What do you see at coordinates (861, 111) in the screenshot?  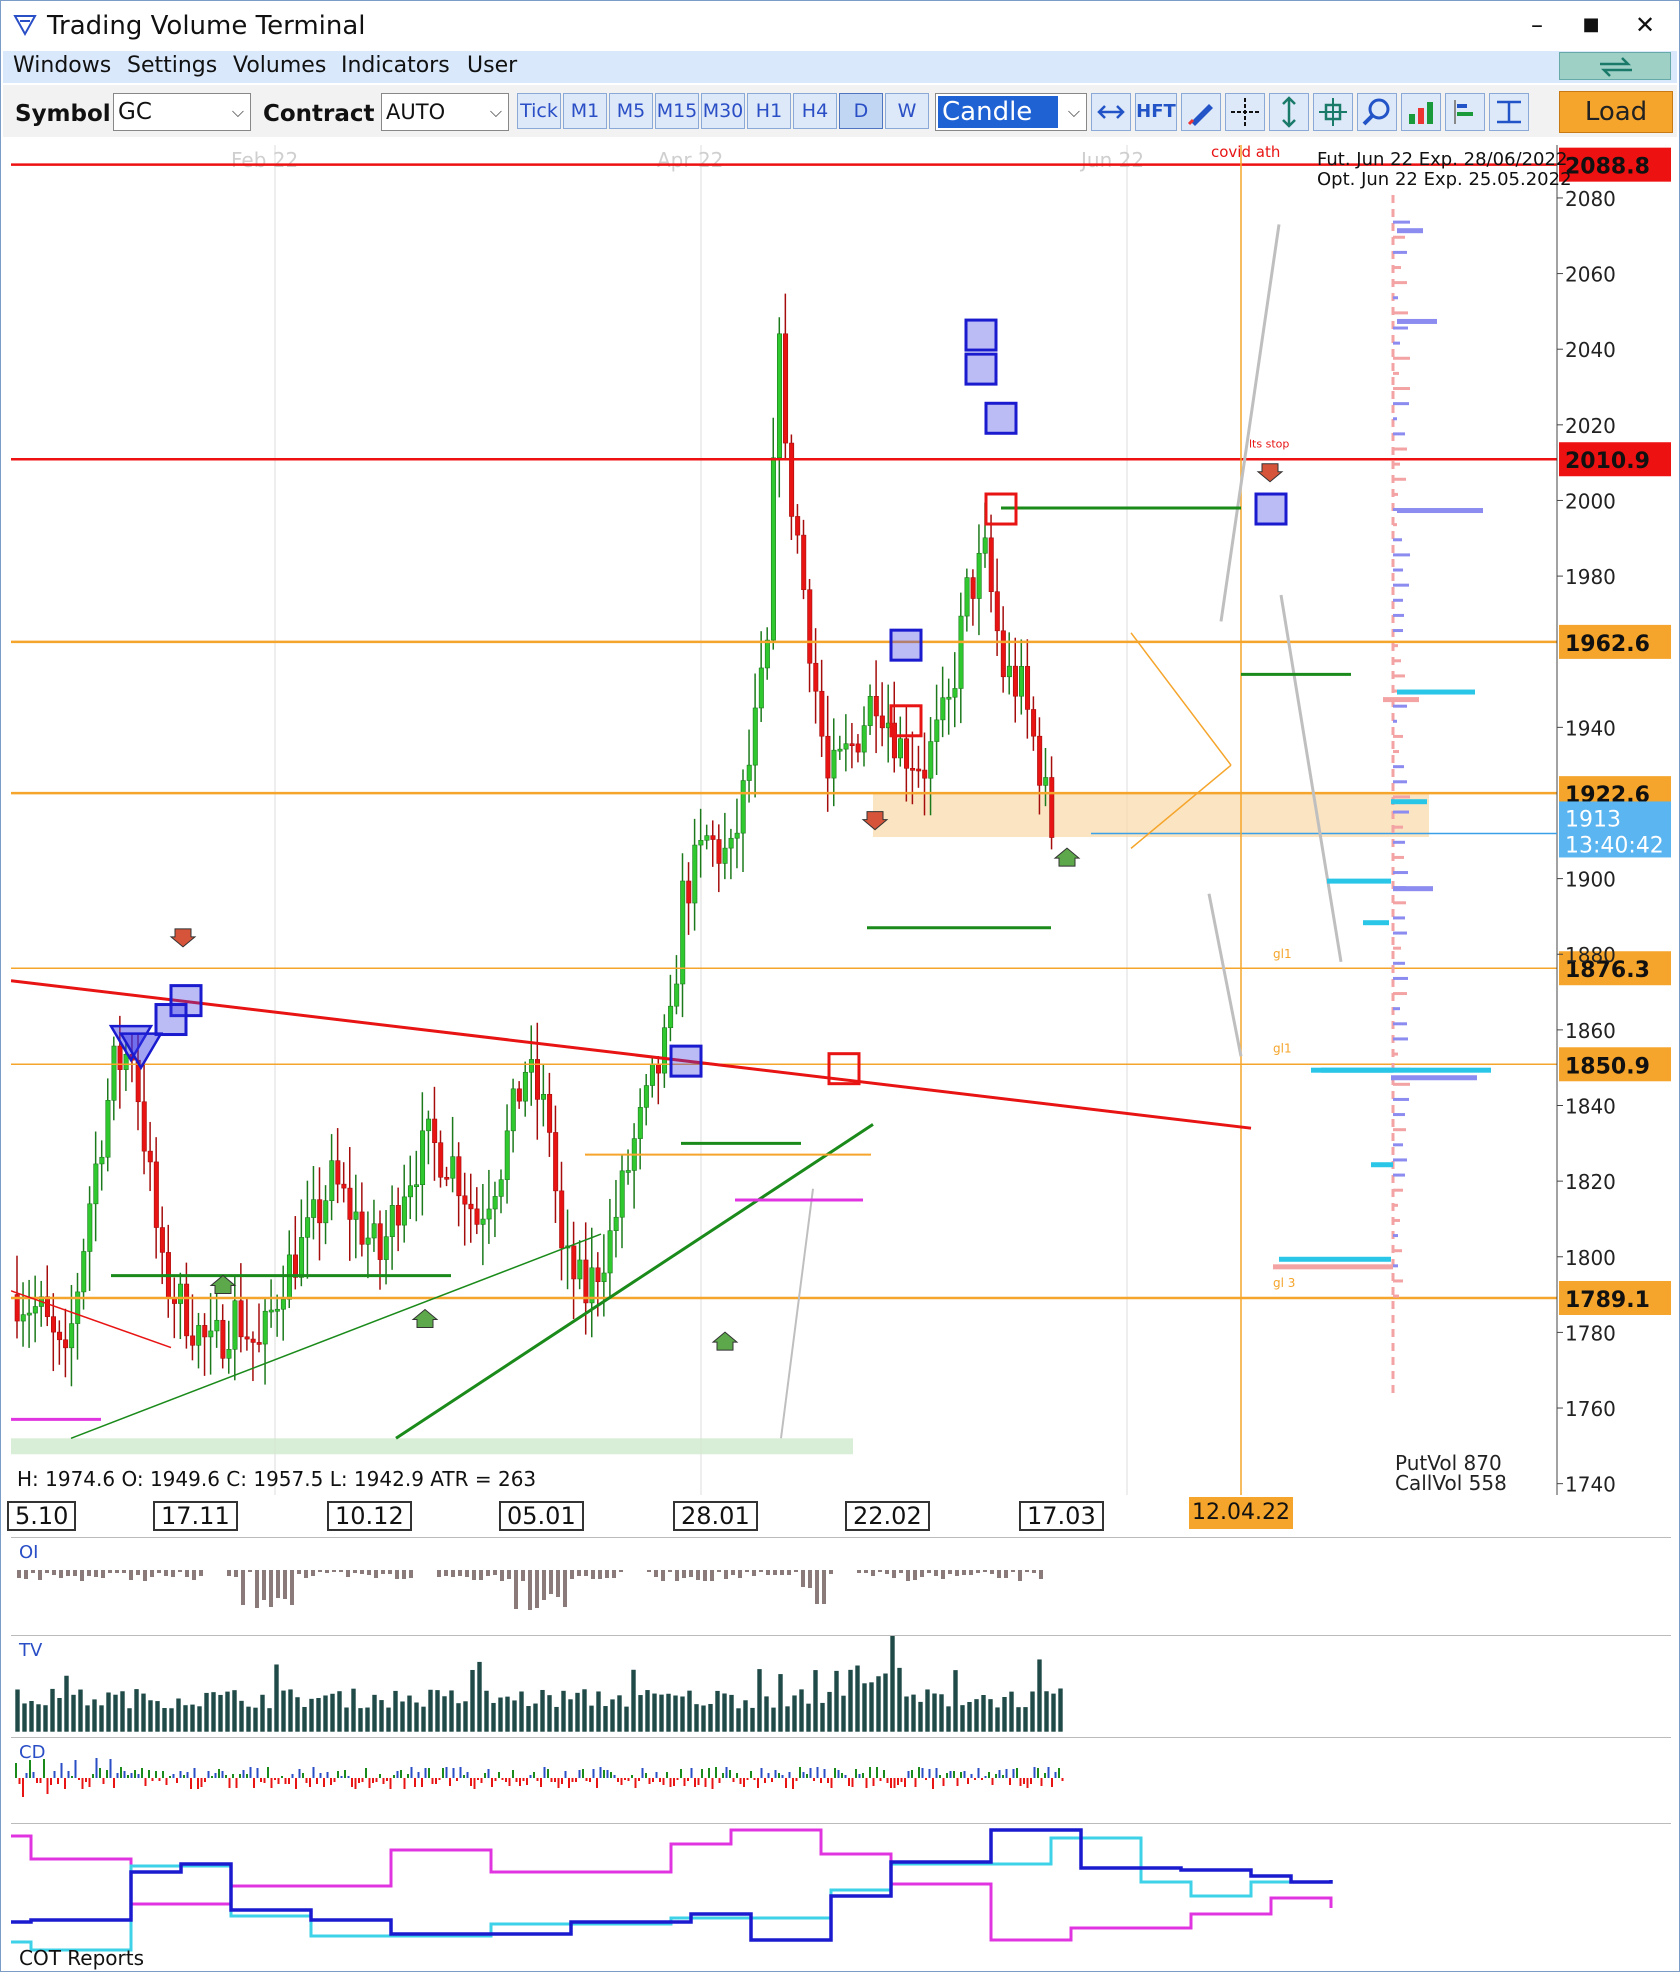 I see `timeframe-d: D` at bounding box center [861, 111].